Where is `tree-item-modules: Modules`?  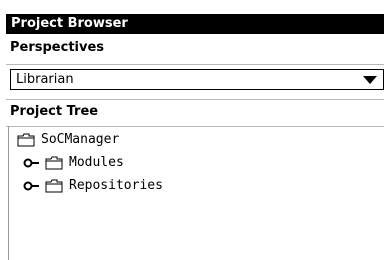 tree-item-modules: Modules is located at coordinates (73, 163).